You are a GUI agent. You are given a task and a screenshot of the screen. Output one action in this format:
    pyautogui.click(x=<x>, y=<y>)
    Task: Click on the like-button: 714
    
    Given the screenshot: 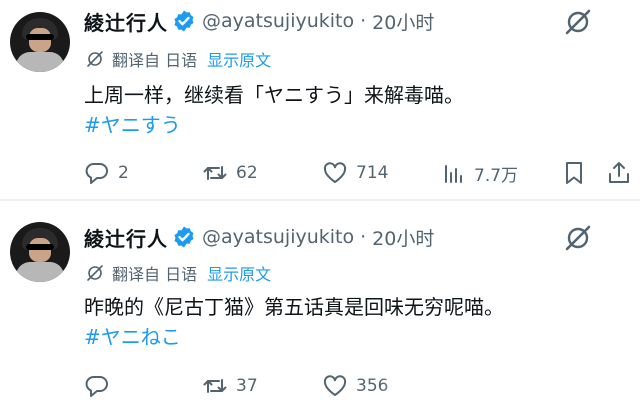 What is the action you would take?
    pyautogui.click(x=355, y=173)
    